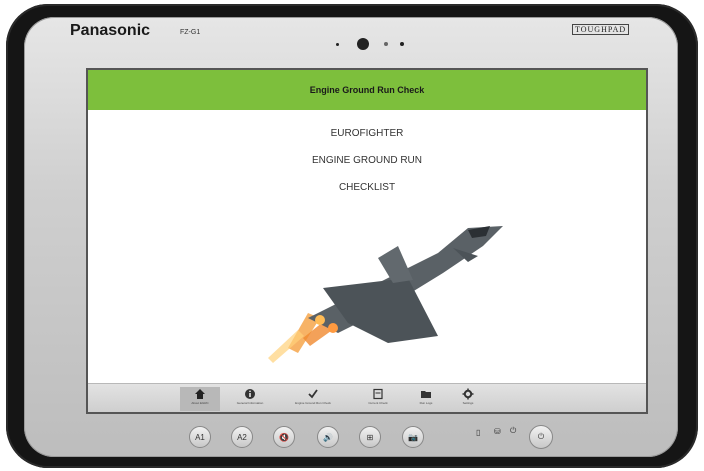 The height and width of the screenshot is (471, 704). What do you see at coordinates (497, 431) in the screenshot?
I see `storage-led-icon: ⛁` at bounding box center [497, 431].